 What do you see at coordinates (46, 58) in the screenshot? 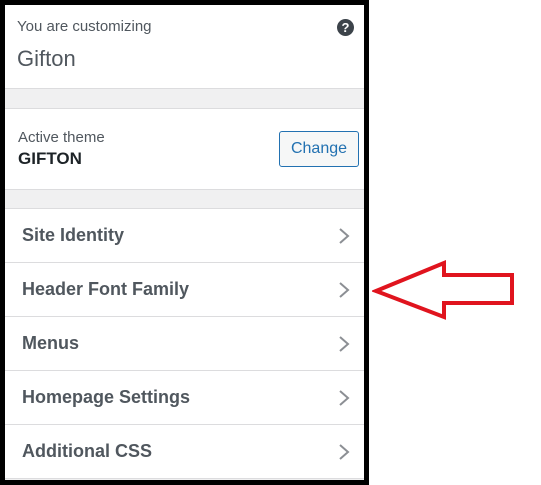
I see `site-title: Gifton` at bounding box center [46, 58].